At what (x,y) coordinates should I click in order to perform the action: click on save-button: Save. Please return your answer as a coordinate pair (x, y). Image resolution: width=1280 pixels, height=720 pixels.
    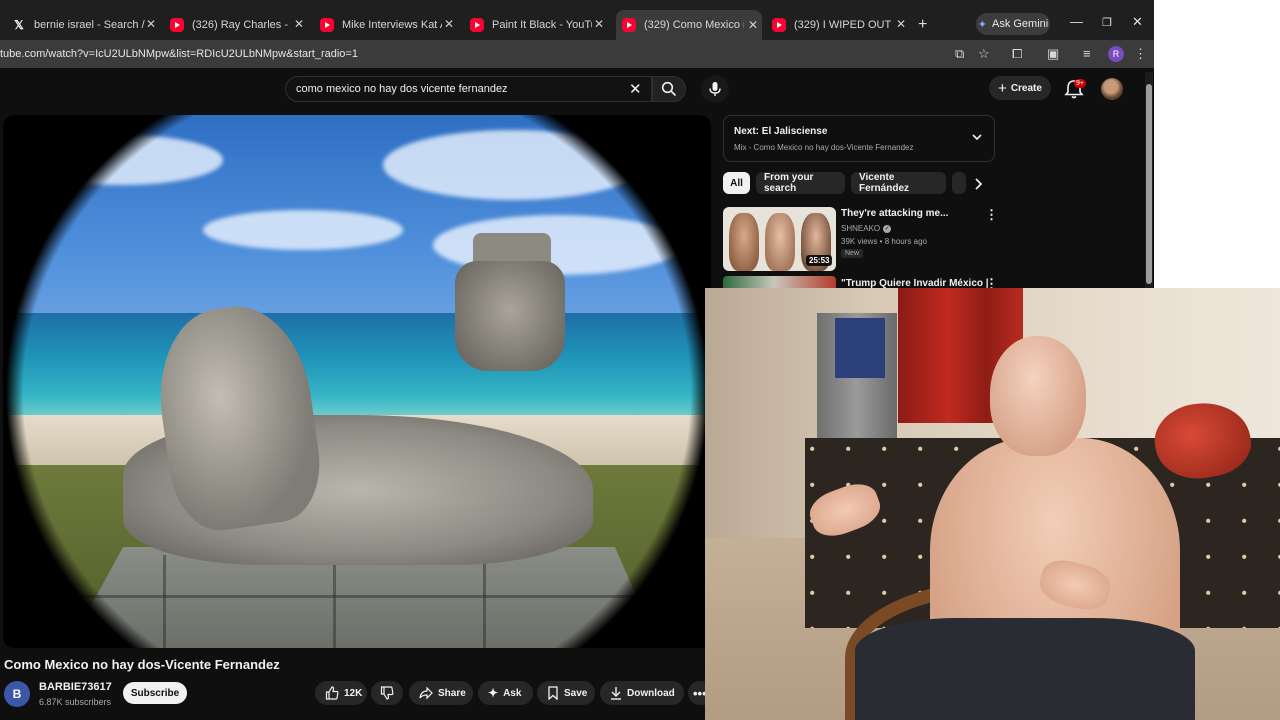
    Looking at the image, I should click on (566, 693).